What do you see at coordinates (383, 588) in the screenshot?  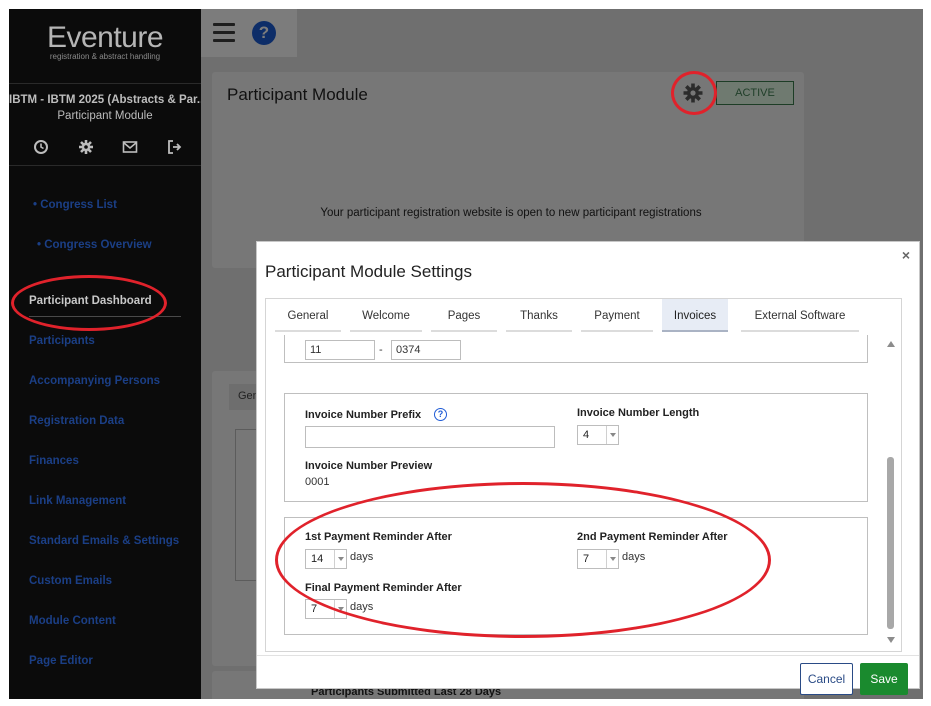 I see `final-reminder-label: Final Payment Reminder After` at bounding box center [383, 588].